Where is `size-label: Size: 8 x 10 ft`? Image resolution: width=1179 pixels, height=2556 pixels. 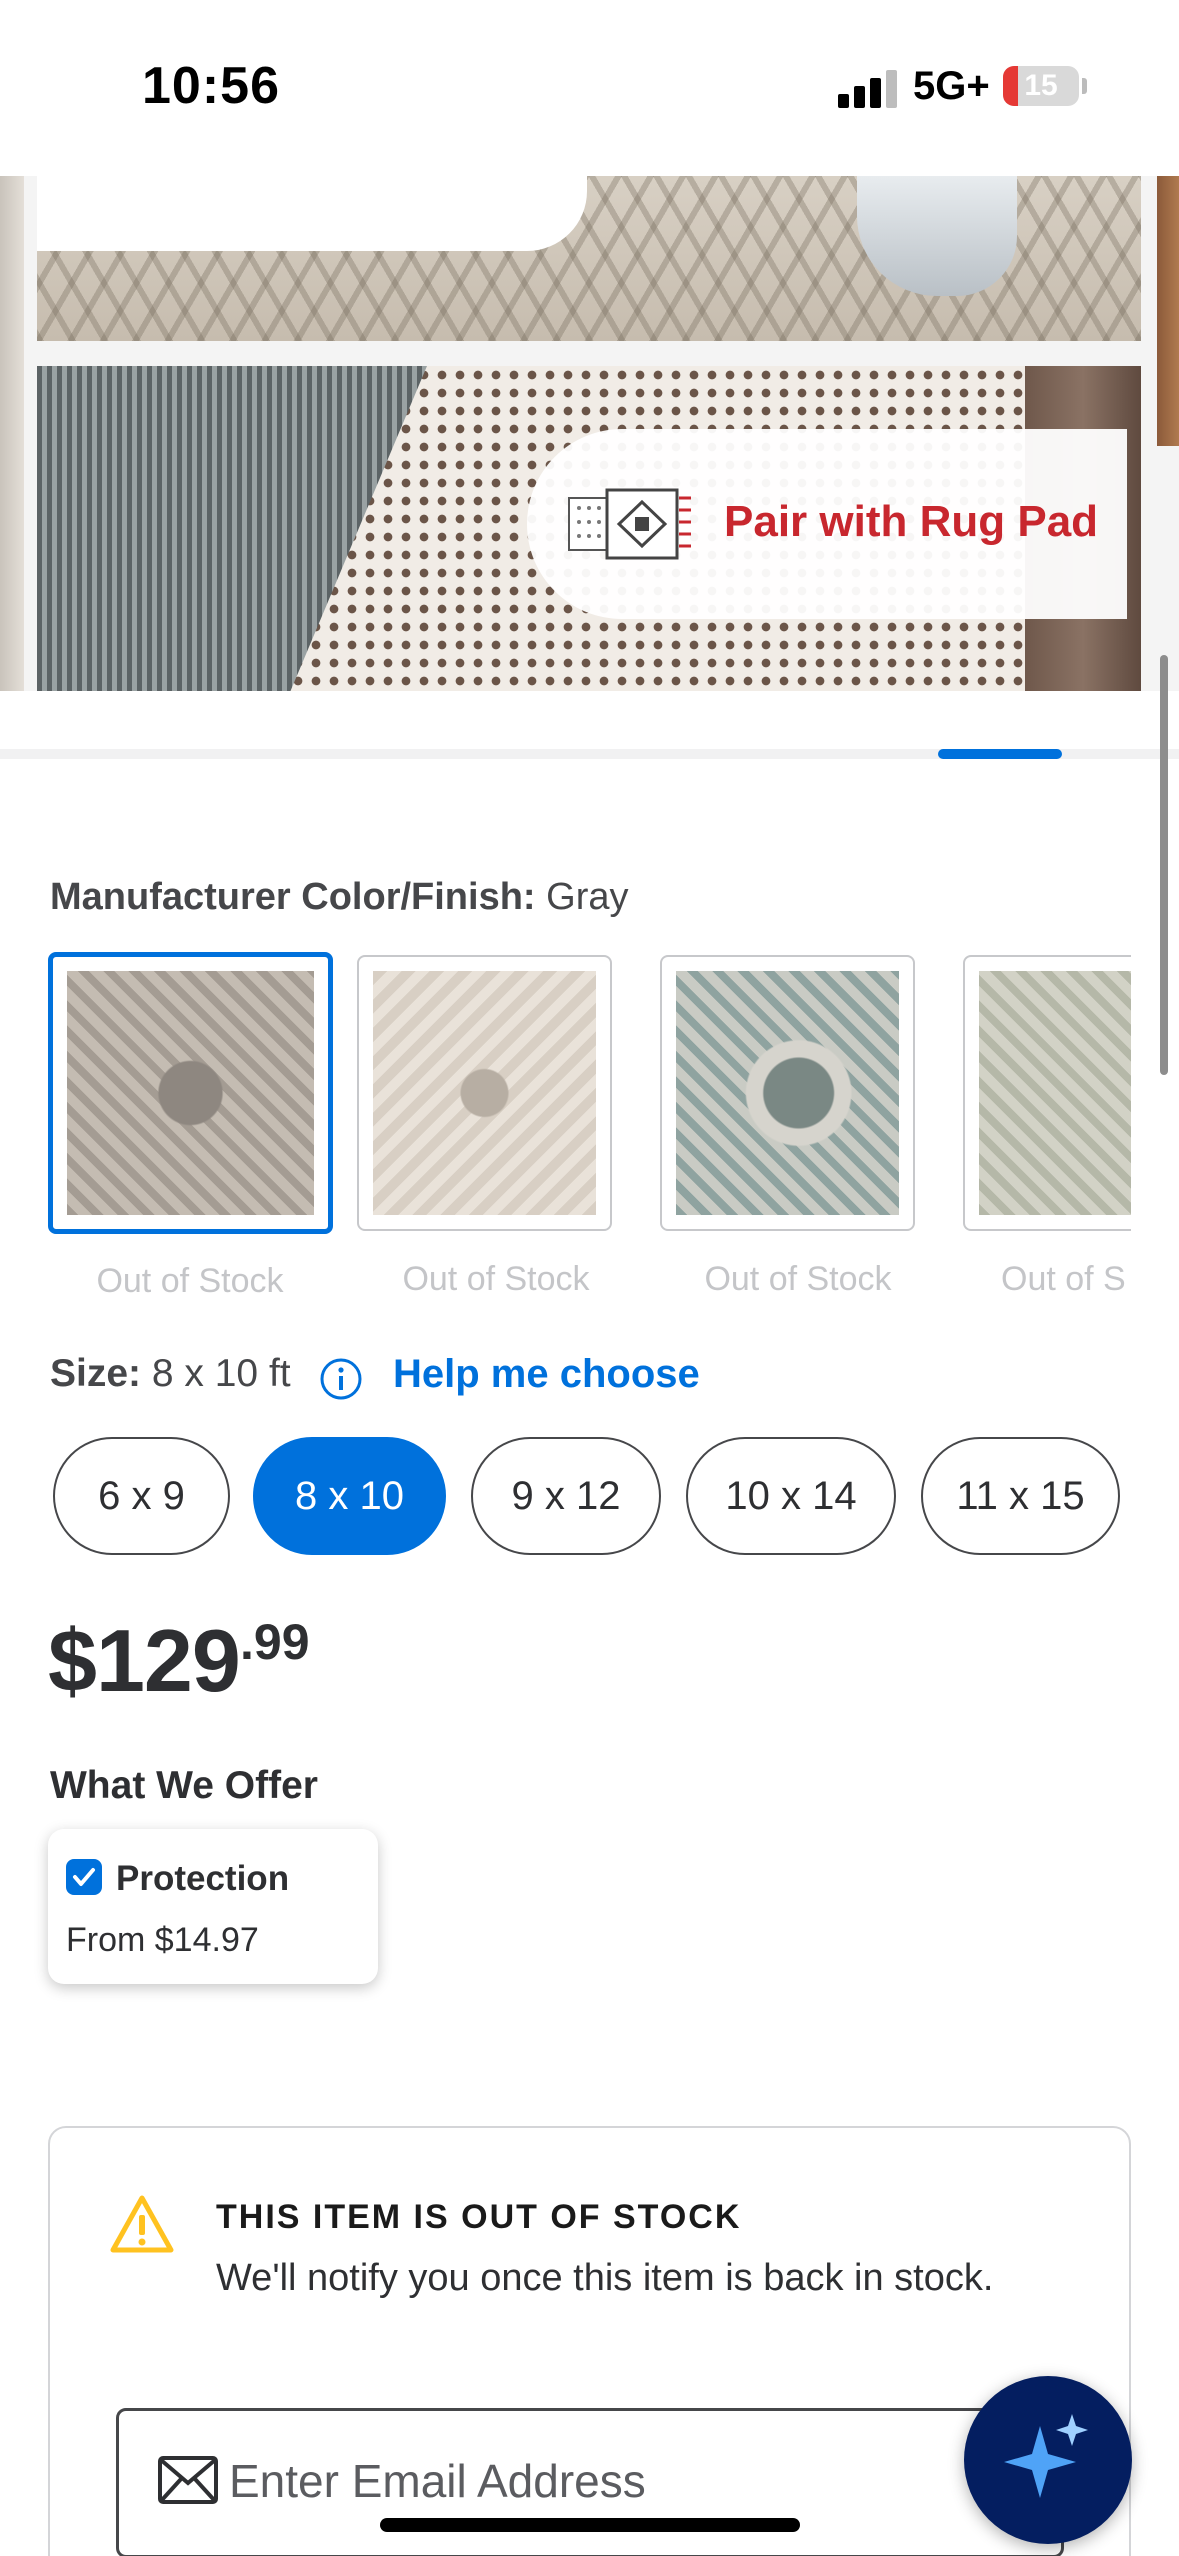 size-label: Size: 8 x 10 ft is located at coordinates (170, 1374).